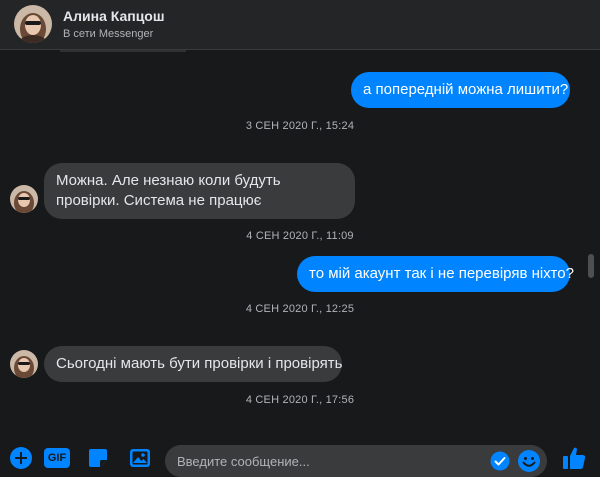 The width and height of the screenshot is (600, 477). What do you see at coordinates (460, 90) in the screenshot?
I see `outgoing-message: а попередній можна лишити?` at bounding box center [460, 90].